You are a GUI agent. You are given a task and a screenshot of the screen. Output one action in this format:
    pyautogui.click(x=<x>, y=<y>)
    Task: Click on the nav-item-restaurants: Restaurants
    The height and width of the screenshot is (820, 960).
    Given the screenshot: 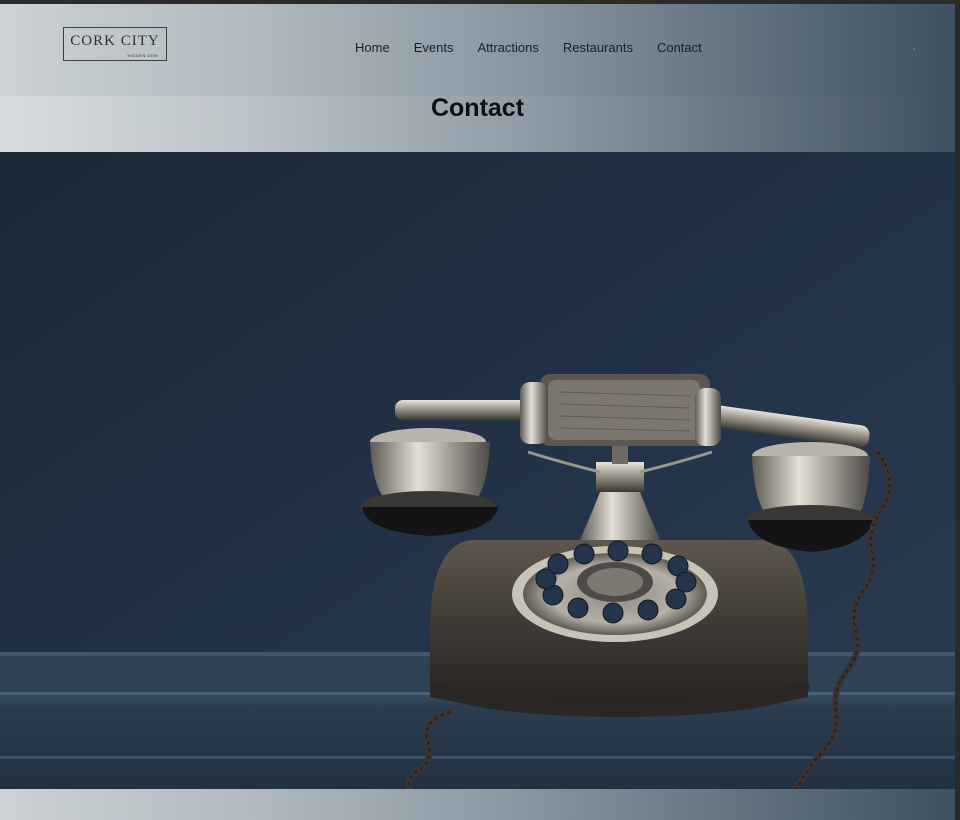 What is the action you would take?
    pyautogui.click(x=598, y=50)
    